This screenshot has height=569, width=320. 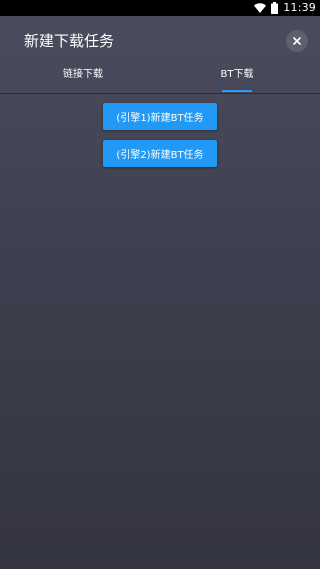 What do you see at coordinates (160, 116) in the screenshot?
I see `new-bt-task-engine1-button: (引擎1)新建BT任务` at bounding box center [160, 116].